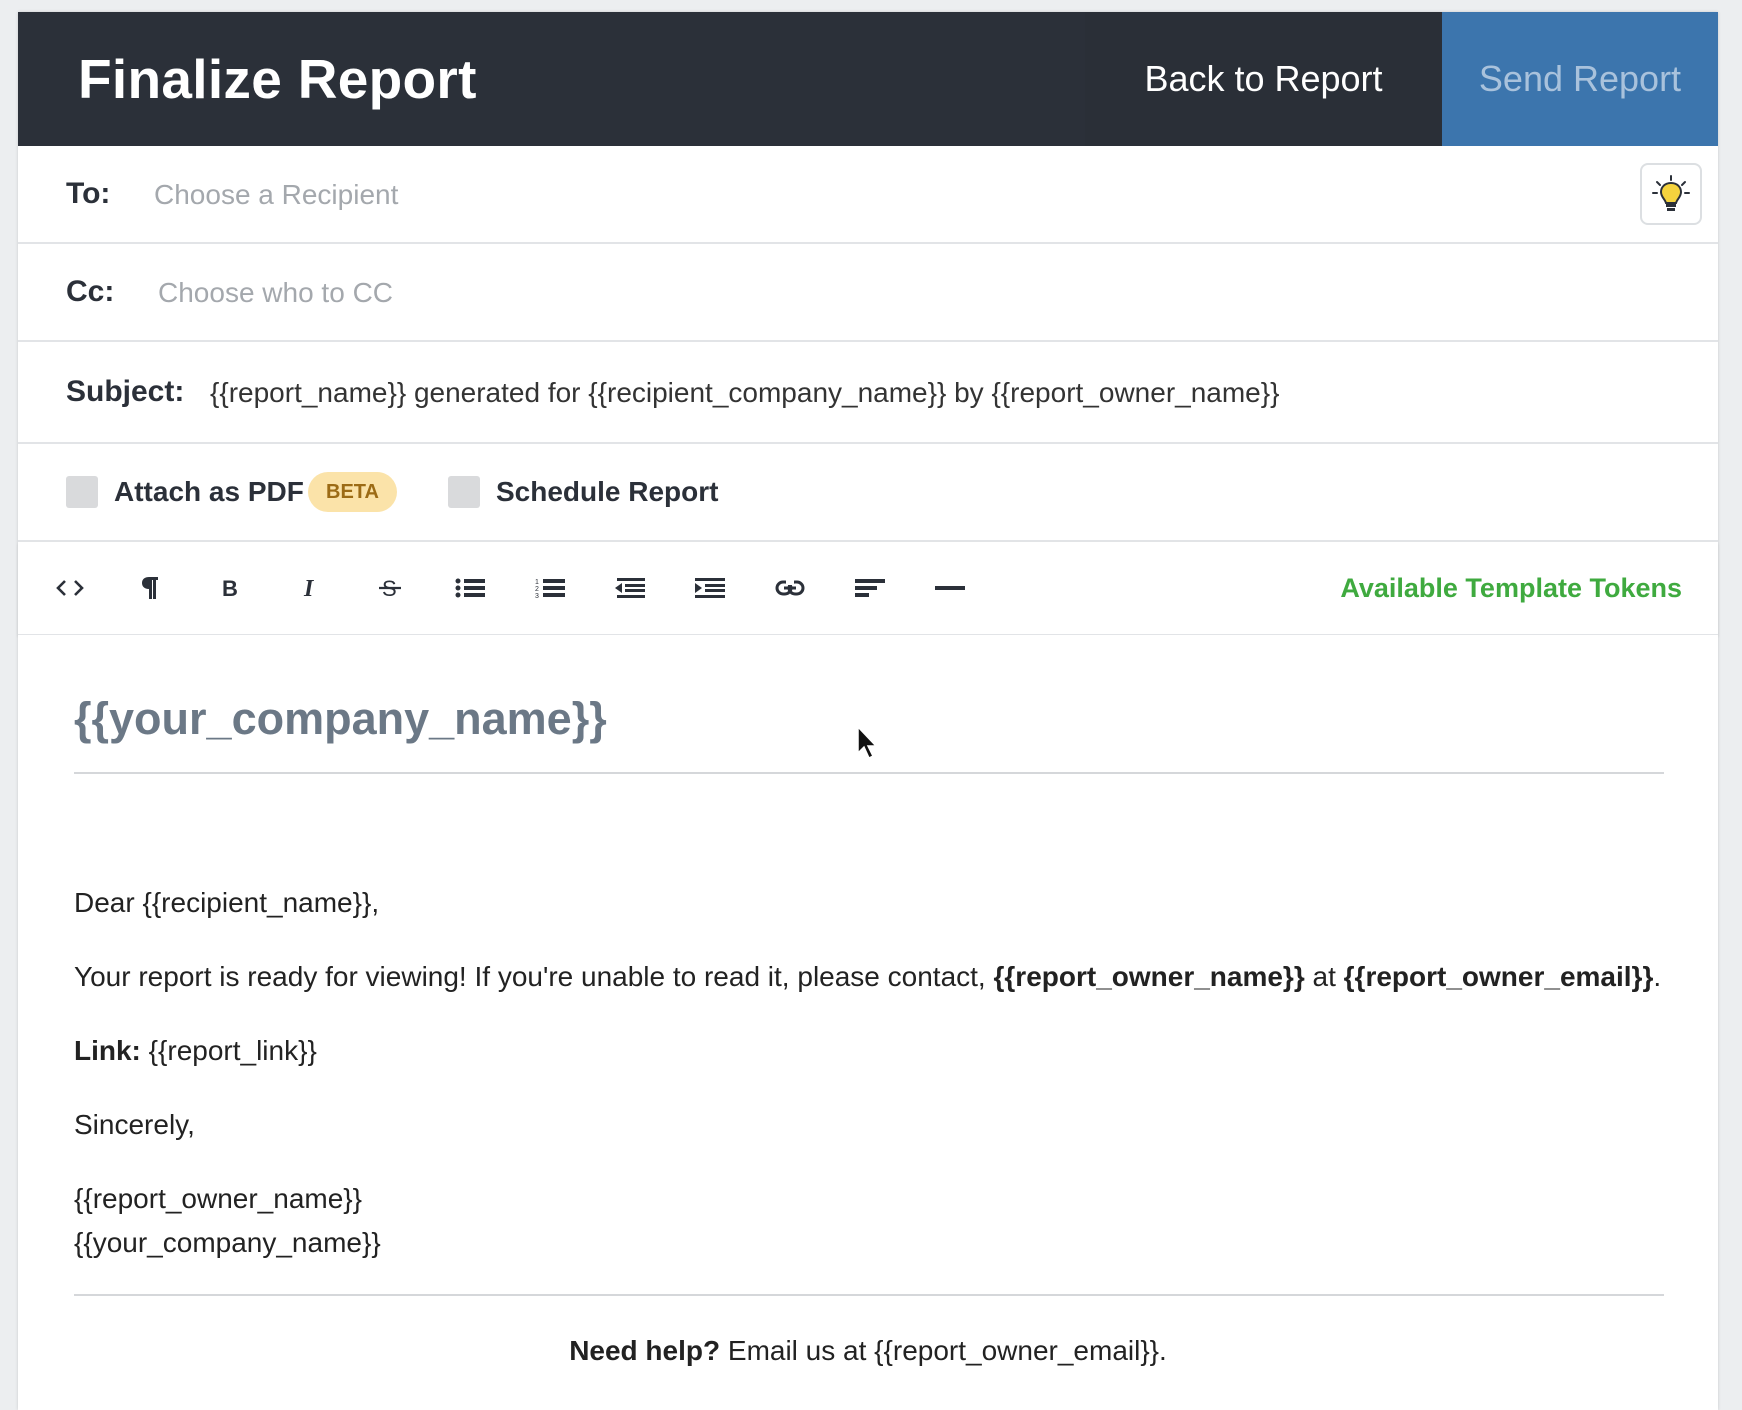  What do you see at coordinates (134, 1124) in the screenshot?
I see `closing-line: Sincerely,` at bounding box center [134, 1124].